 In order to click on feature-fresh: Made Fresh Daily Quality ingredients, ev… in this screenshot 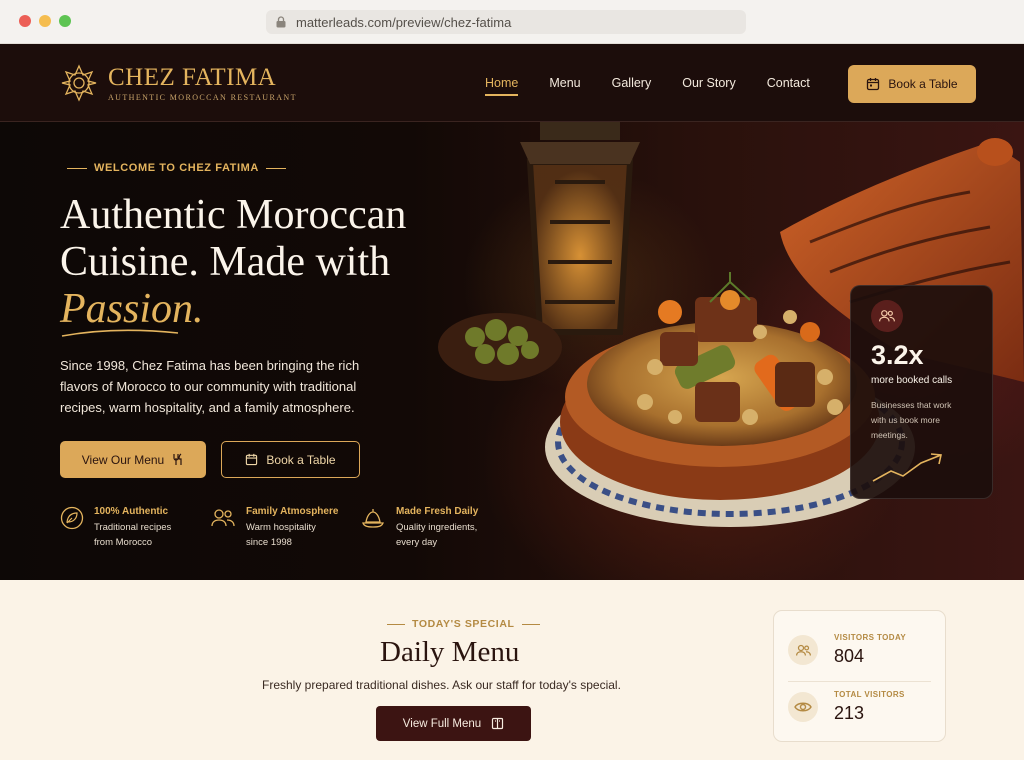, I will do `click(435, 528)`.